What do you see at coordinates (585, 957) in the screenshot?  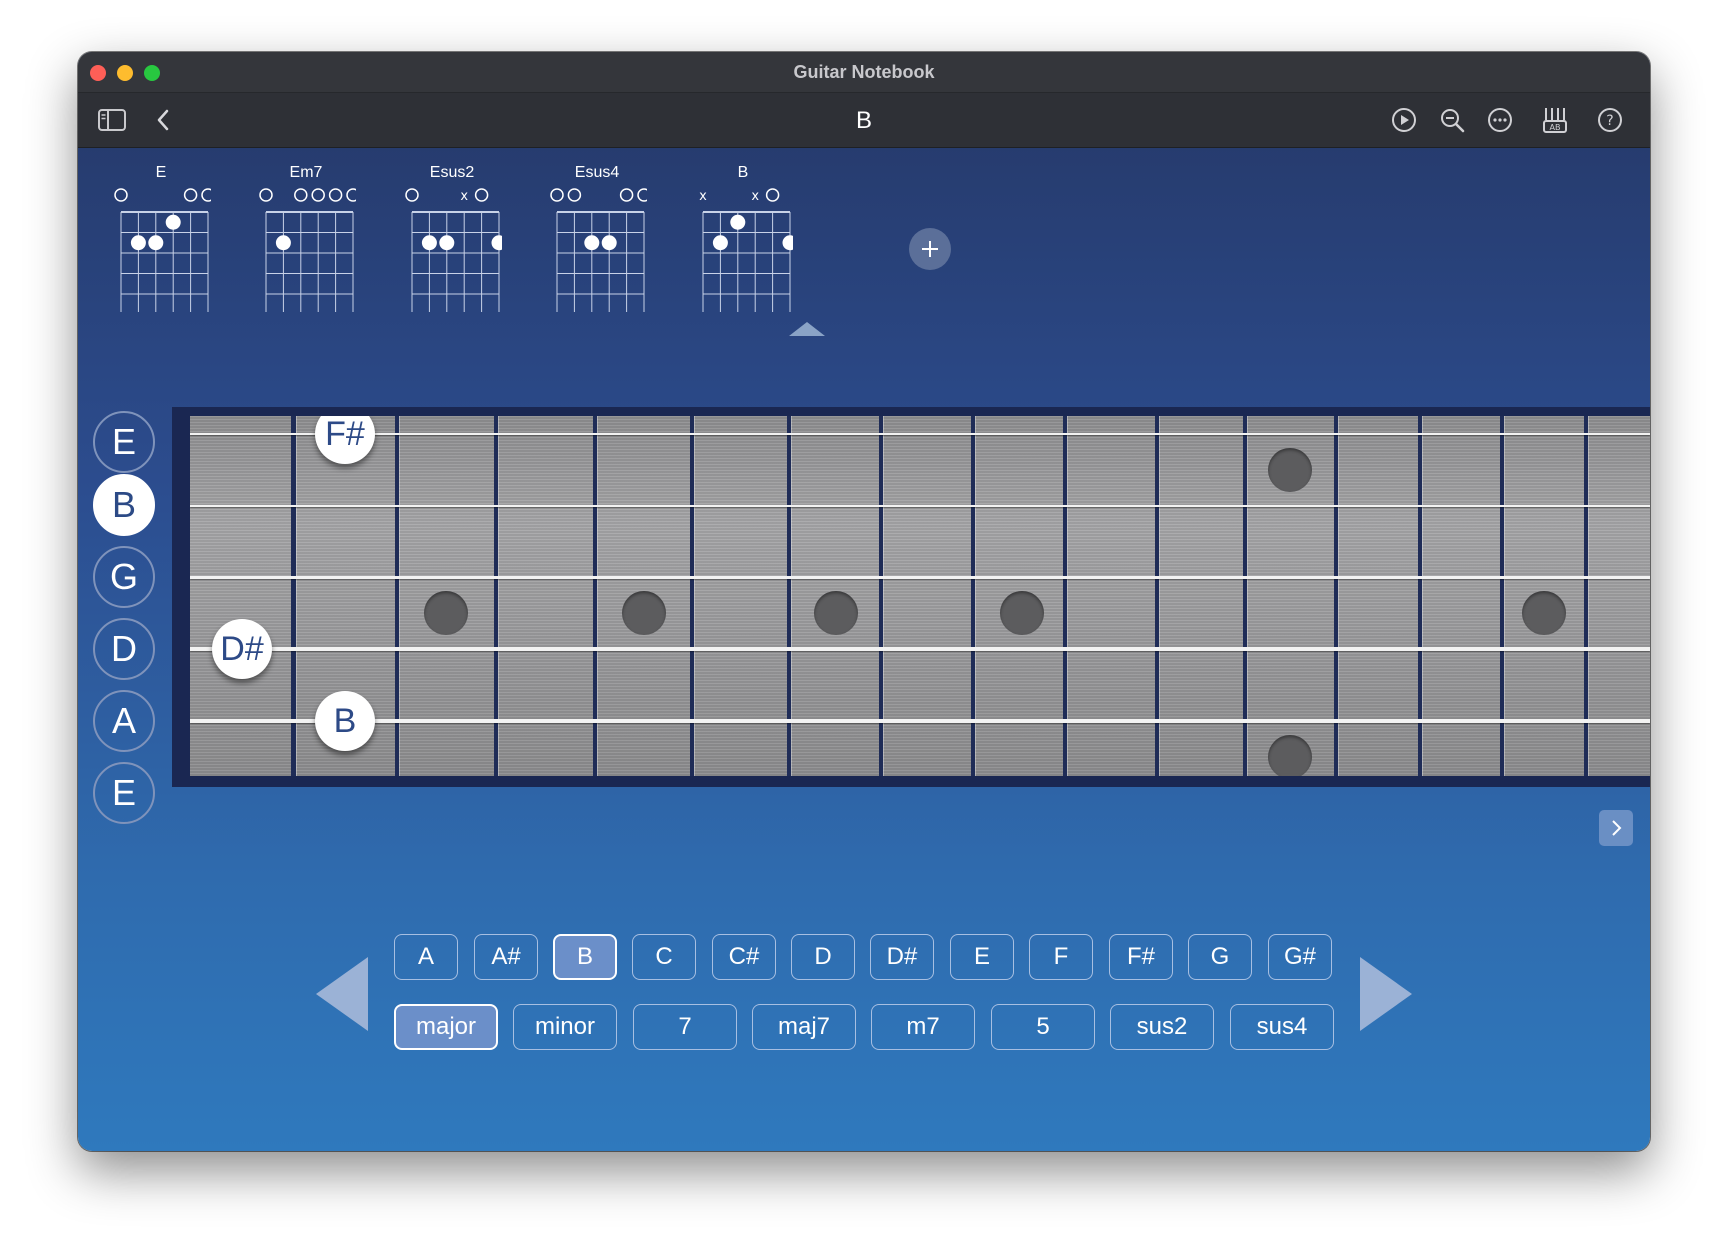 I see `key-button: B` at bounding box center [585, 957].